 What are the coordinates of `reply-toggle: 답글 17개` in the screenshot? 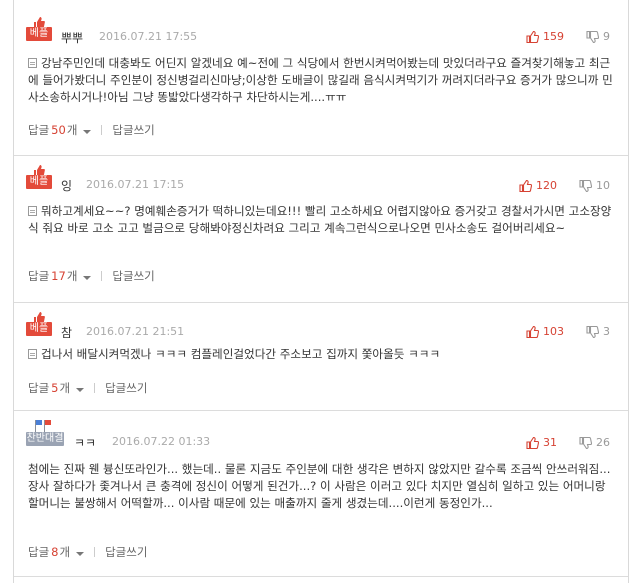 It's located at (60, 276).